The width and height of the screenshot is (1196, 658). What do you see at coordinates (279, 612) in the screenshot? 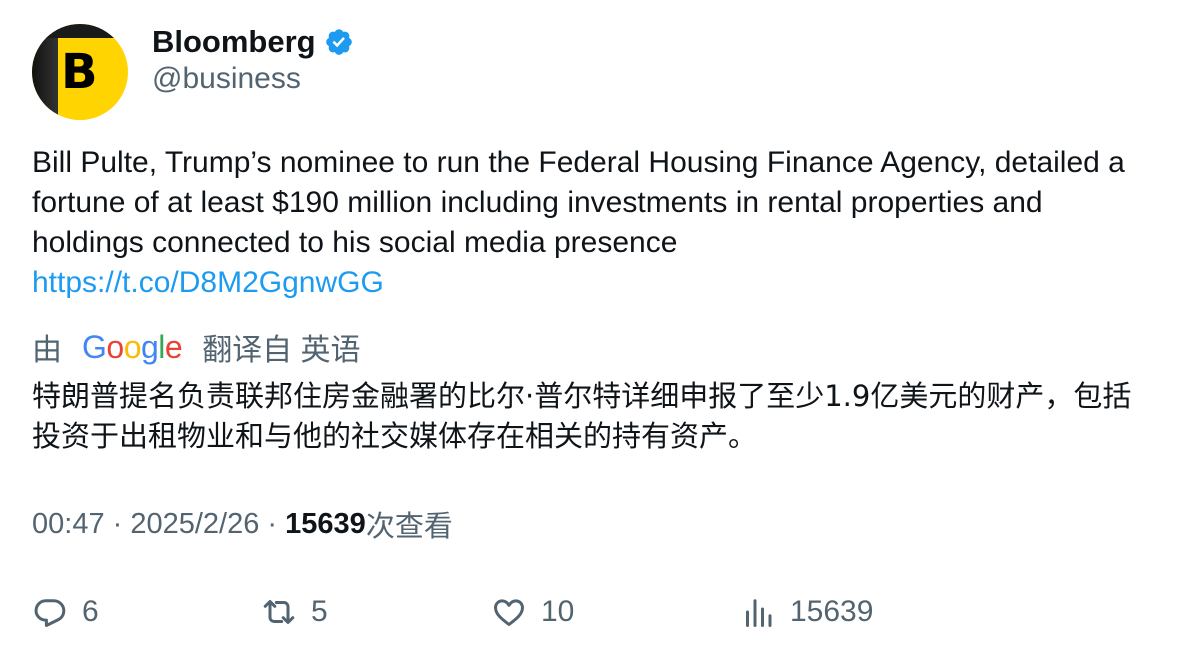
I see `retweet-icon` at bounding box center [279, 612].